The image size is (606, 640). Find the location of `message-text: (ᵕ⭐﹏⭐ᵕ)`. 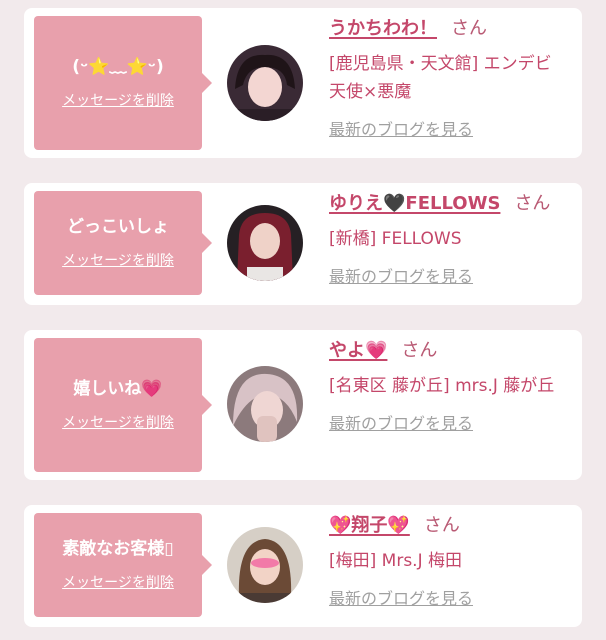

message-text: (ᵕ⭐﹏⭐ᵕ) is located at coordinates (118, 67).